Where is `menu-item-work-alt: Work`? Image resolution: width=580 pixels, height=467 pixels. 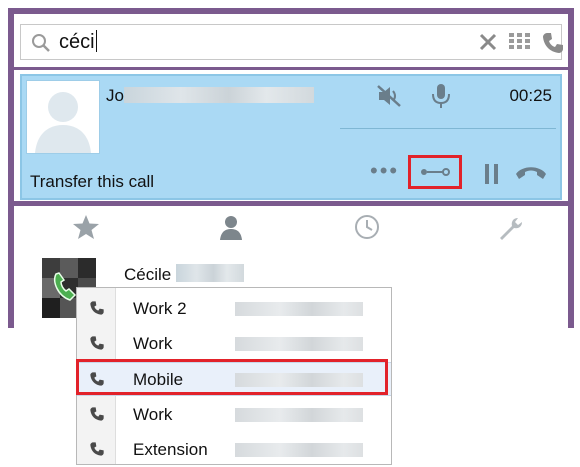 menu-item-work-alt: Work is located at coordinates (234, 415).